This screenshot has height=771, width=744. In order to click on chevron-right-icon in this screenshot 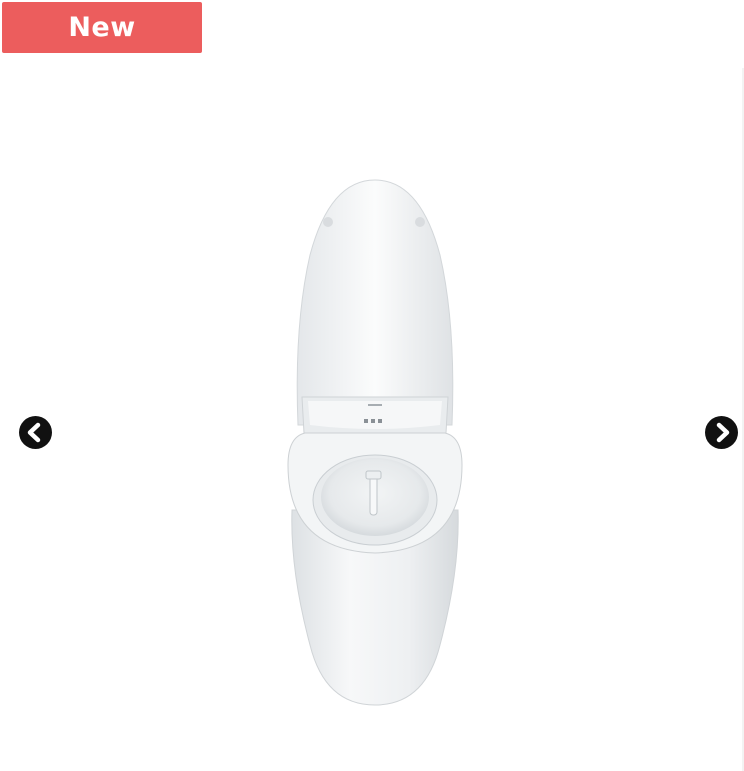, I will do `click(723, 432)`.